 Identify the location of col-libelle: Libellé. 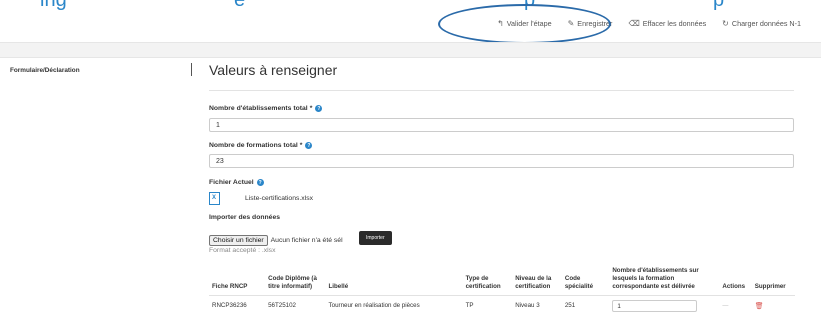
(338, 286).